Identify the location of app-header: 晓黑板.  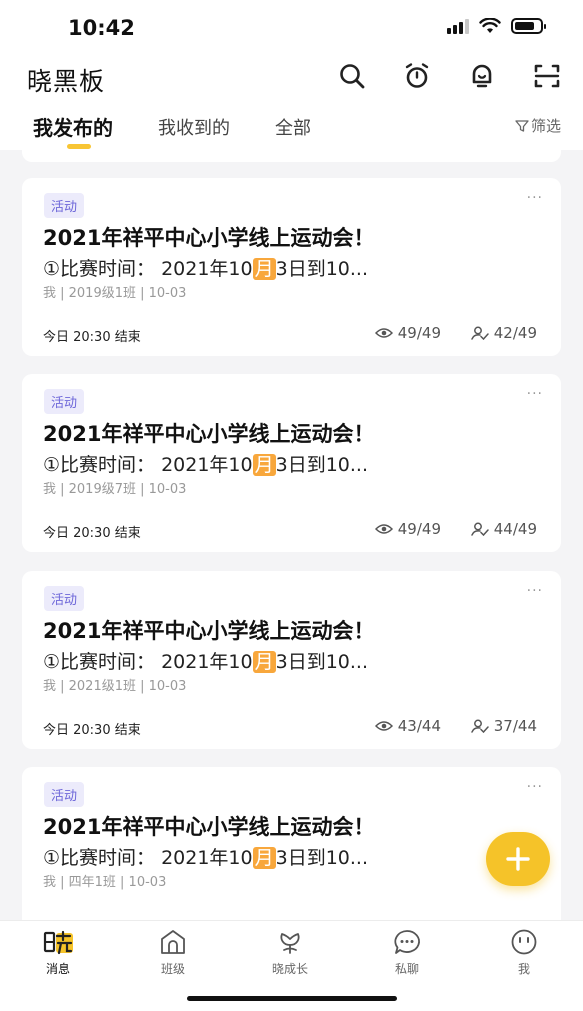
(291, 78).